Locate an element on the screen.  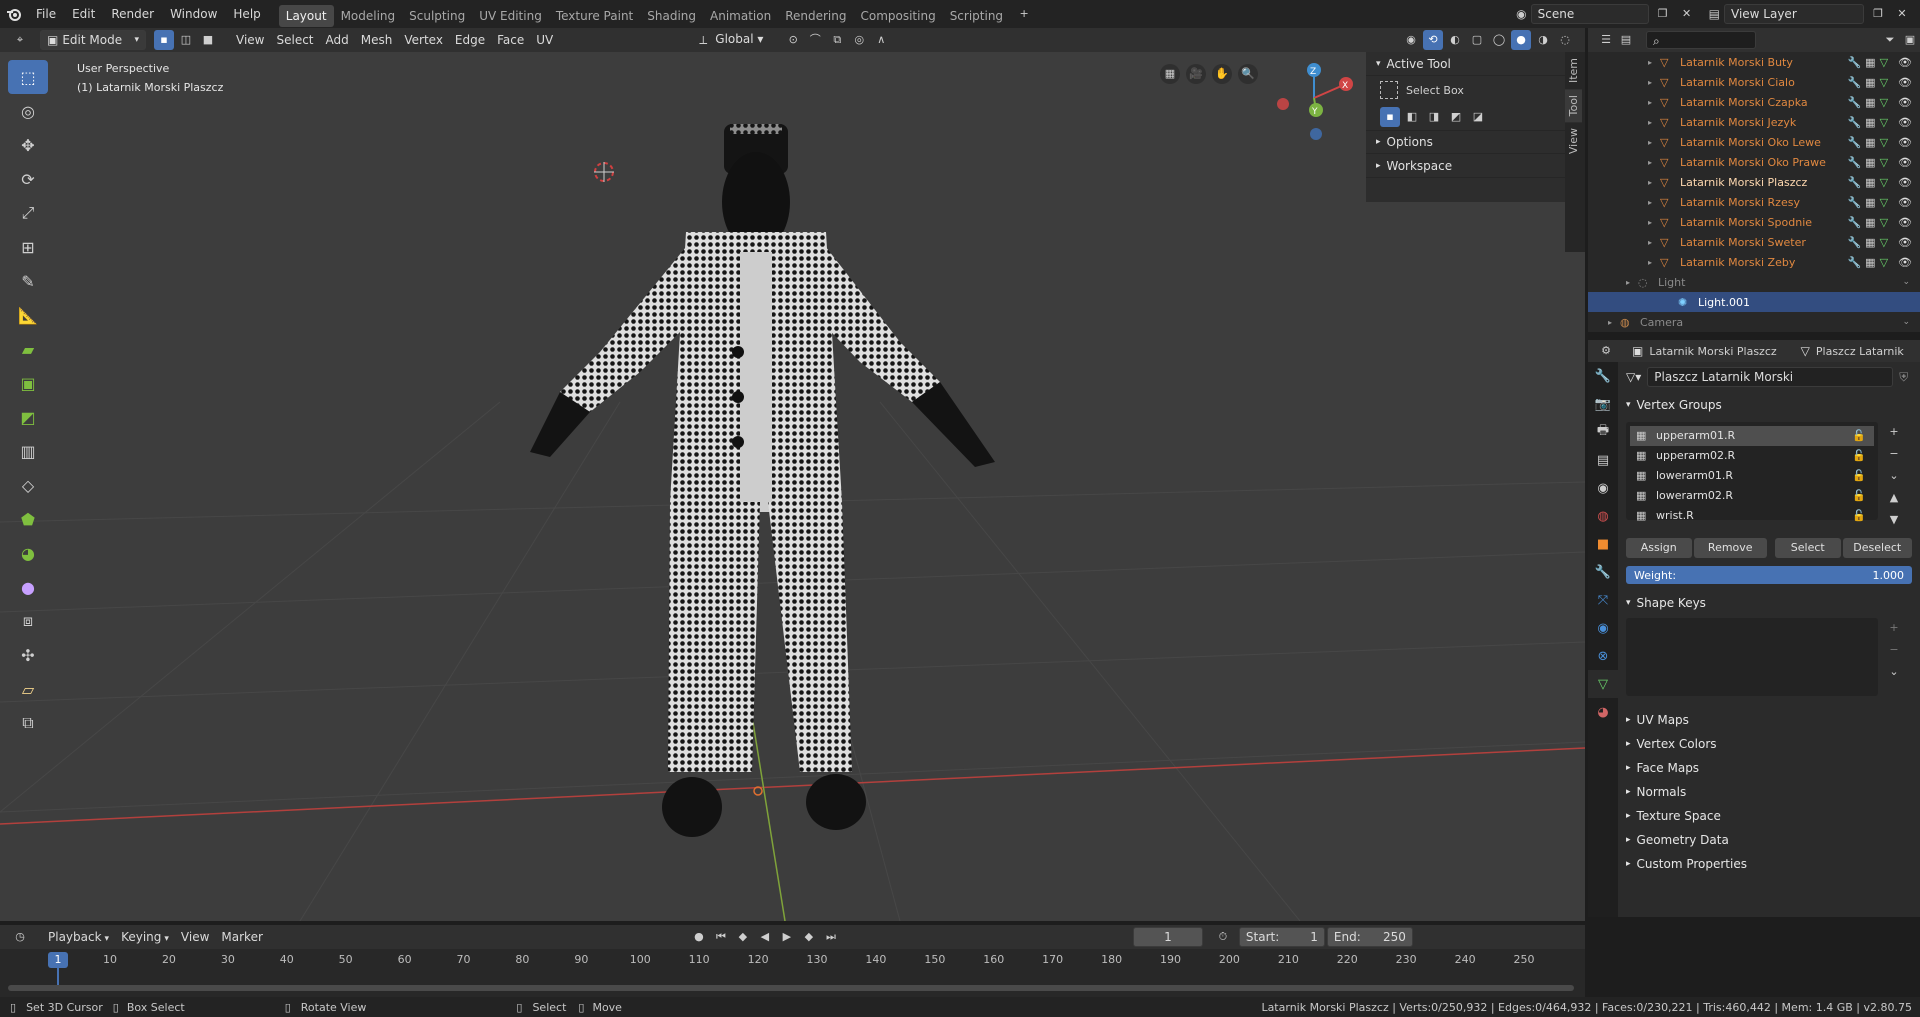
outliner-editor-type-icon: ☰ is located at coordinates (1606, 40).